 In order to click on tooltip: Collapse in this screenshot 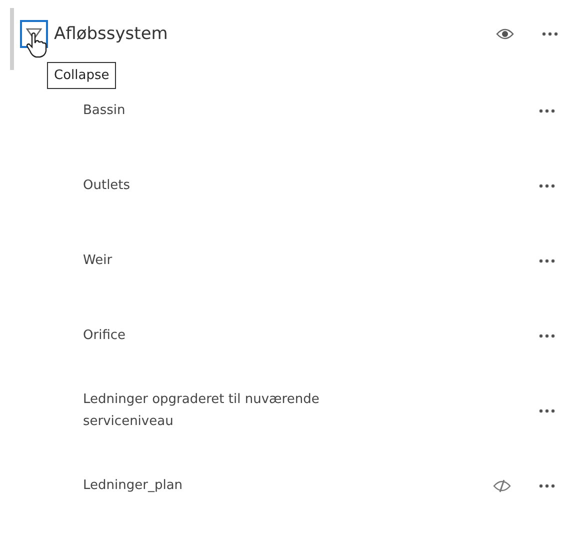, I will do `click(81, 75)`.